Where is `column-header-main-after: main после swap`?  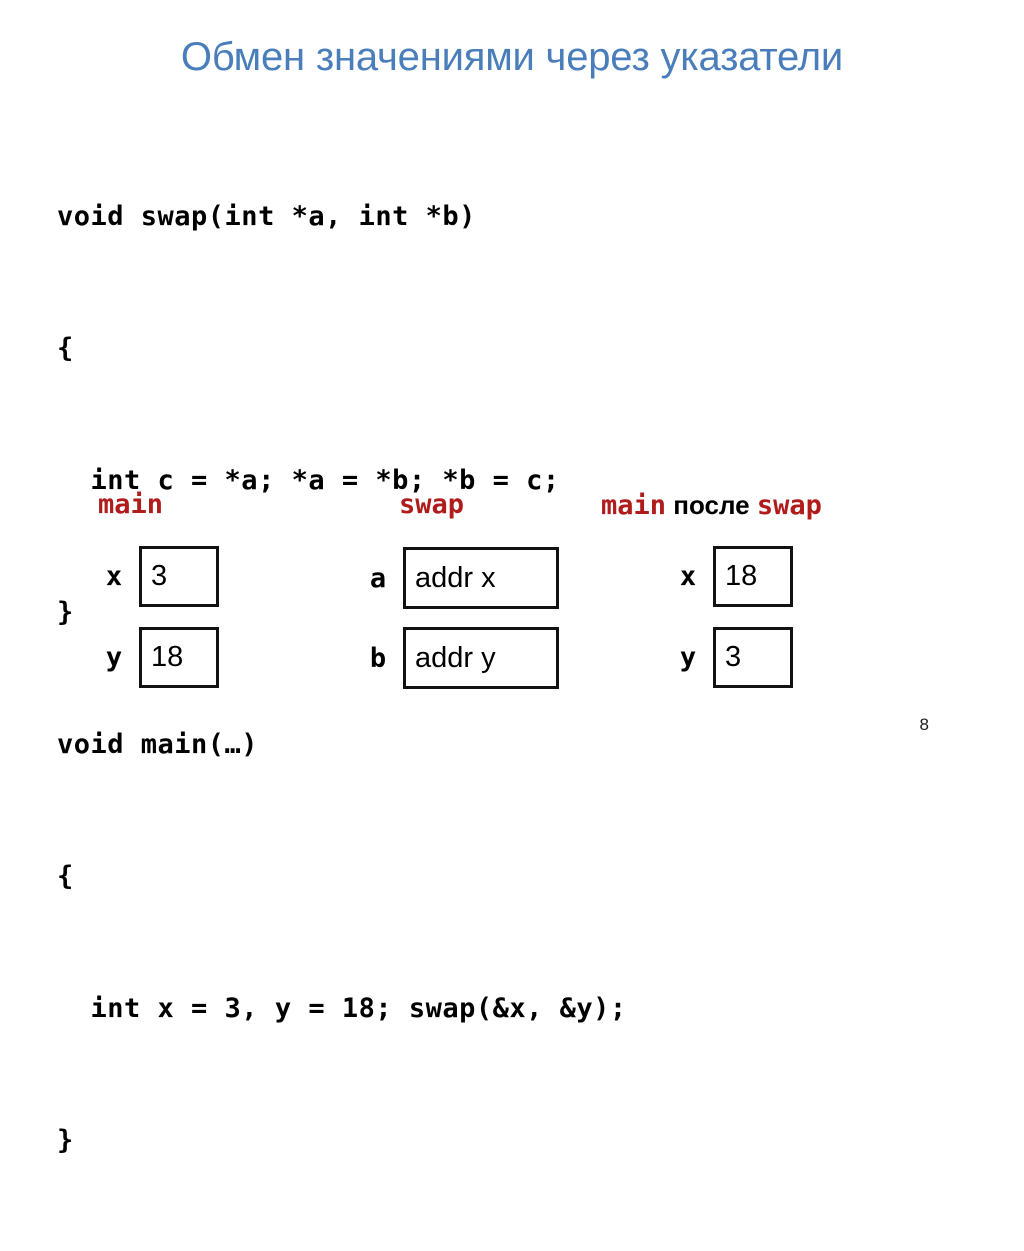 column-header-main-after: main после swap is located at coordinates (711, 505).